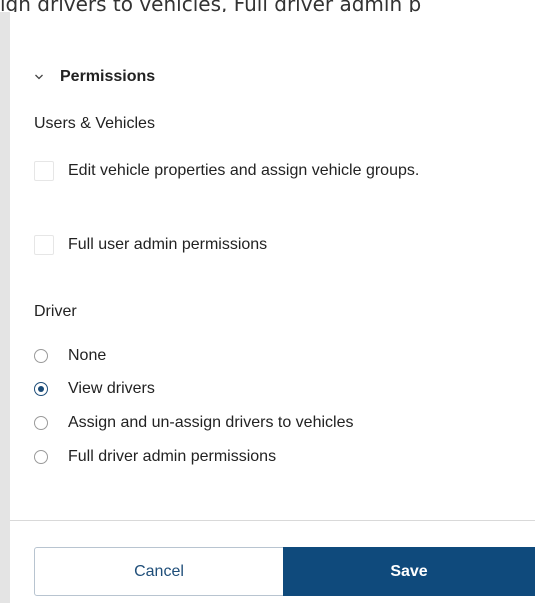  Describe the element at coordinates (41, 457) in the screenshot. I see `radio-full-driver-admin` at that location.